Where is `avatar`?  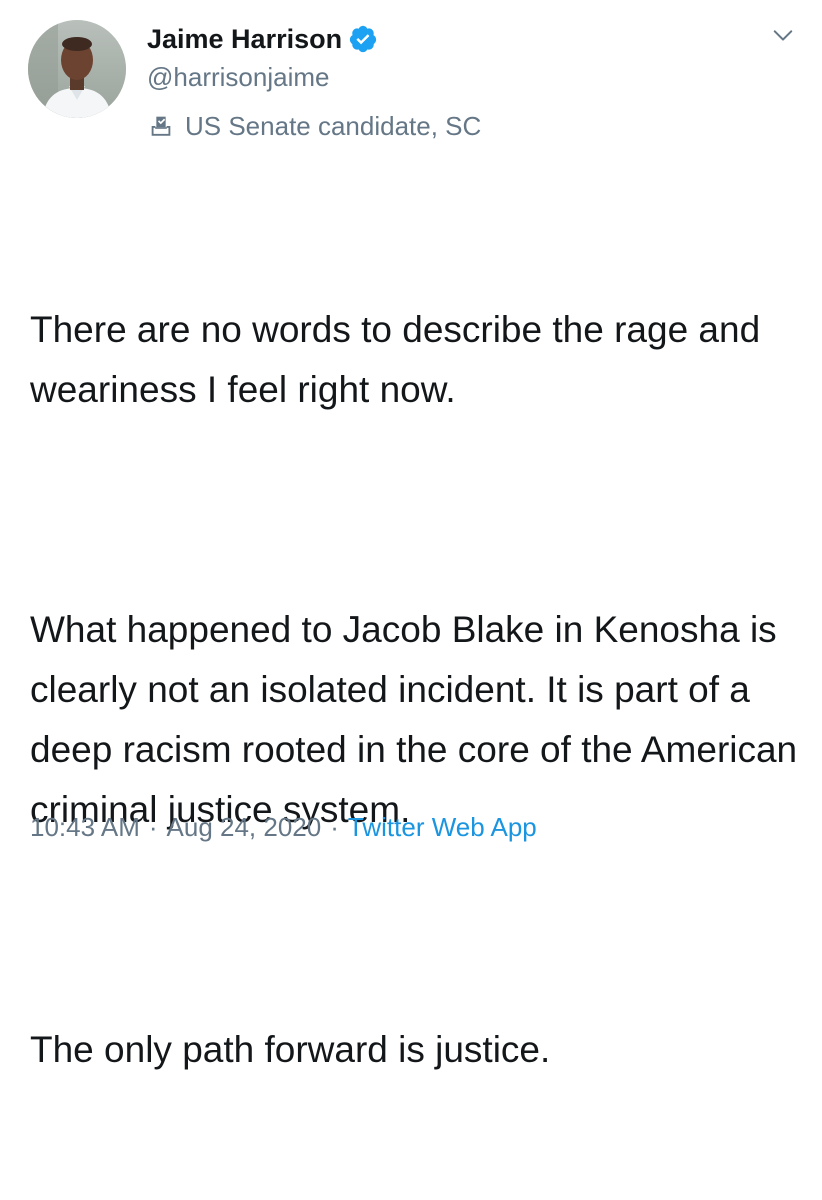
avatar is located at coordinates (77, 69).